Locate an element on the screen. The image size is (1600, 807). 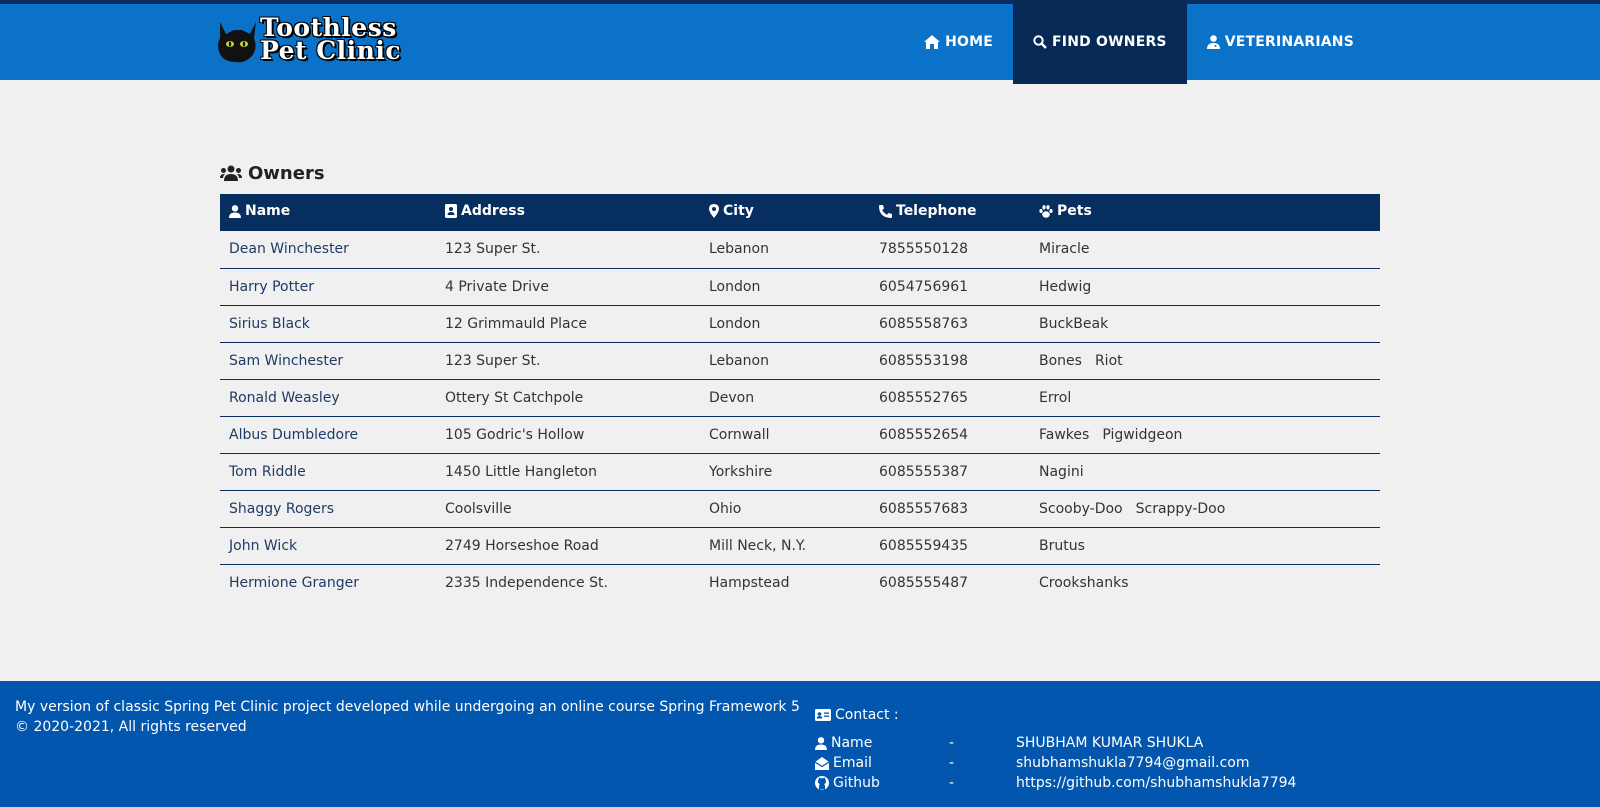
contact-name-row: Name - SHUBHAM KUMAR SHUKLA is located at coordinates (1055, 743).